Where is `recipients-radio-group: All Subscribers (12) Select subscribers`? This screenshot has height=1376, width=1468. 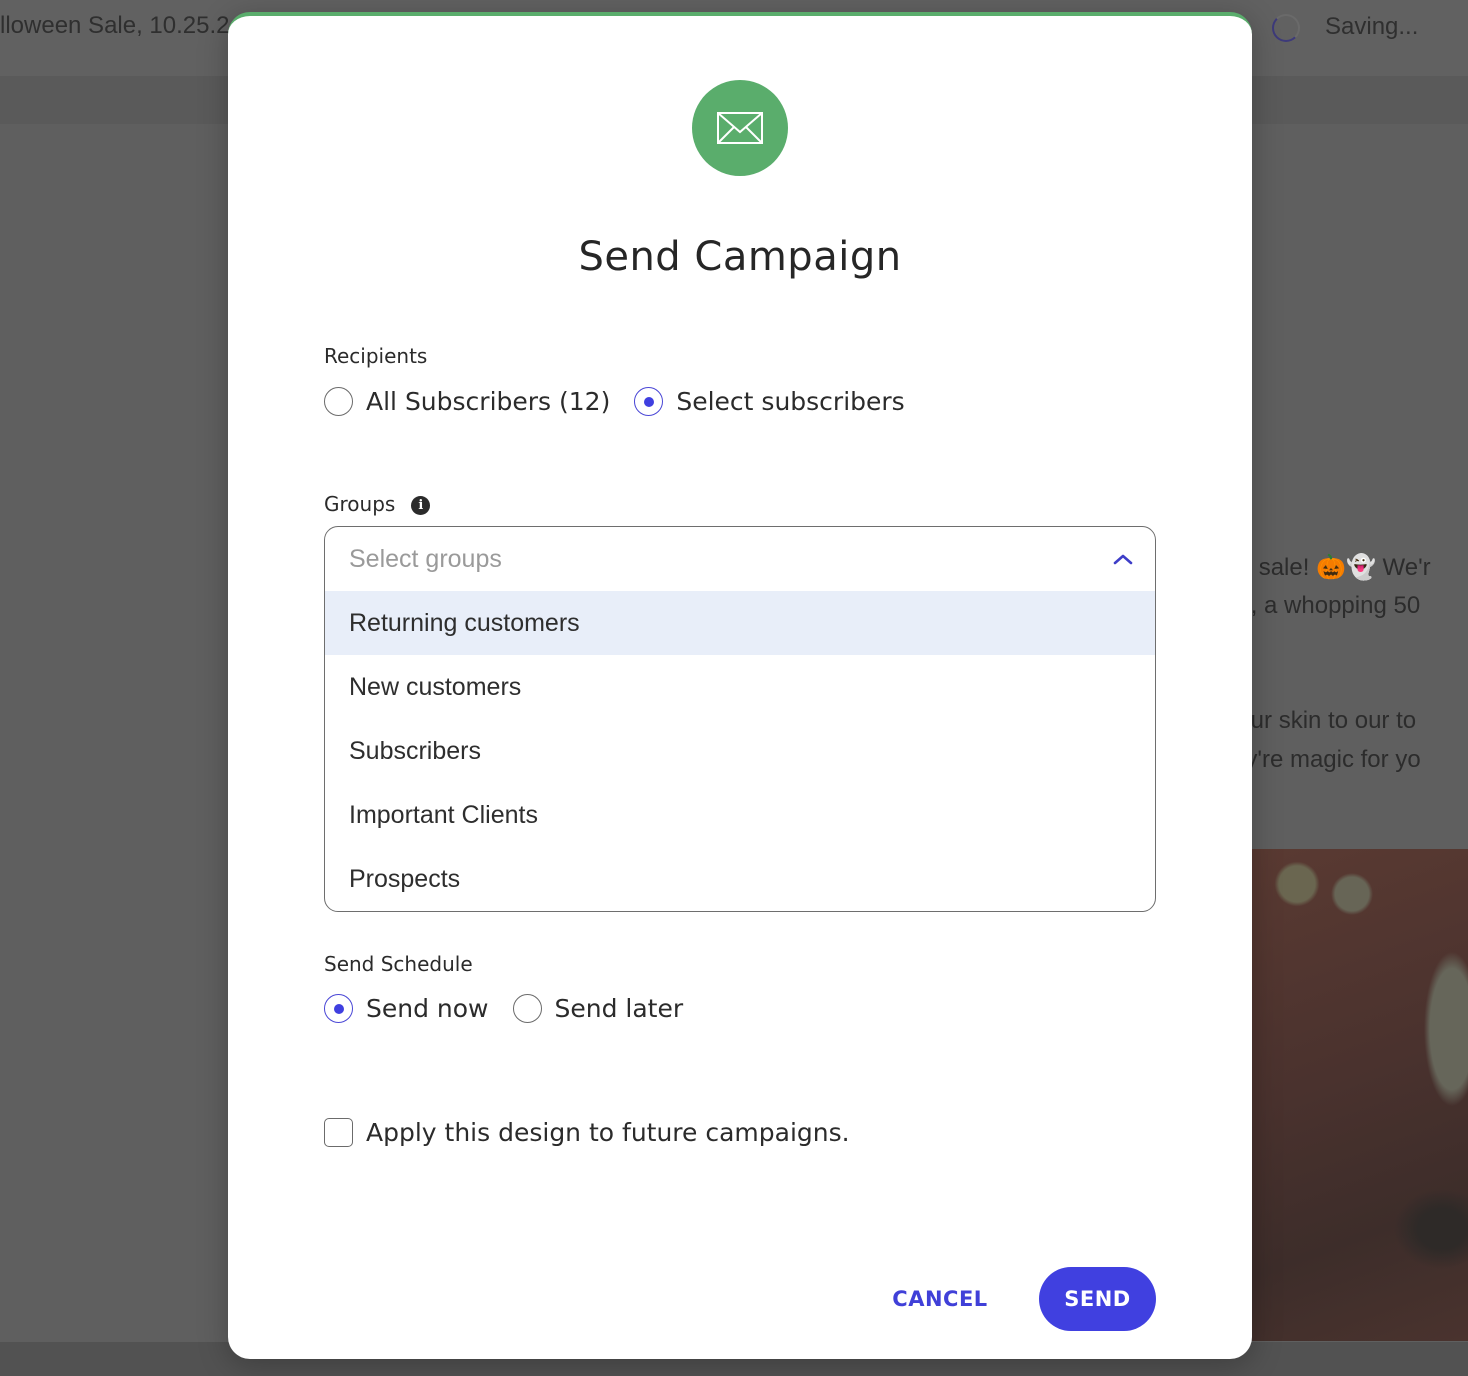 recipients-radio-group: All Subscribers (12) Select subscribers is located at coordinates (626, 401).